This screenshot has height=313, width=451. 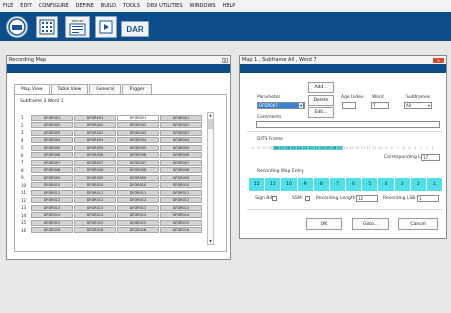 I want to click on menu-edit: EDIT, so click(x=26, y=6).